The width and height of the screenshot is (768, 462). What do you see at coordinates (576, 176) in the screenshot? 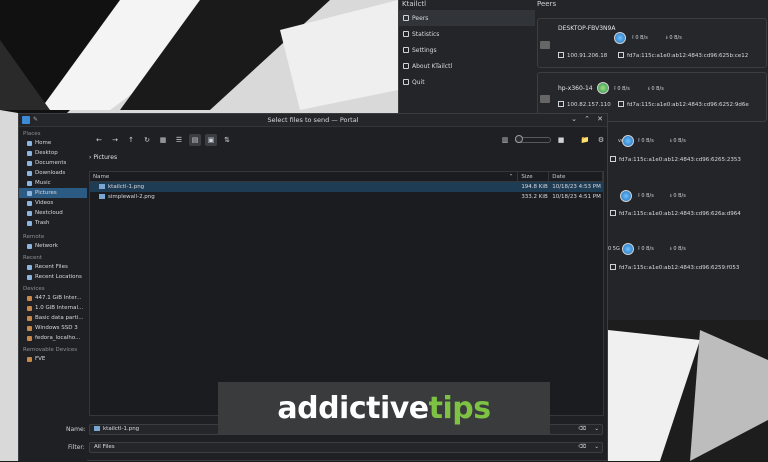
I see `column-date: Date` at bounding box center [576, 176].